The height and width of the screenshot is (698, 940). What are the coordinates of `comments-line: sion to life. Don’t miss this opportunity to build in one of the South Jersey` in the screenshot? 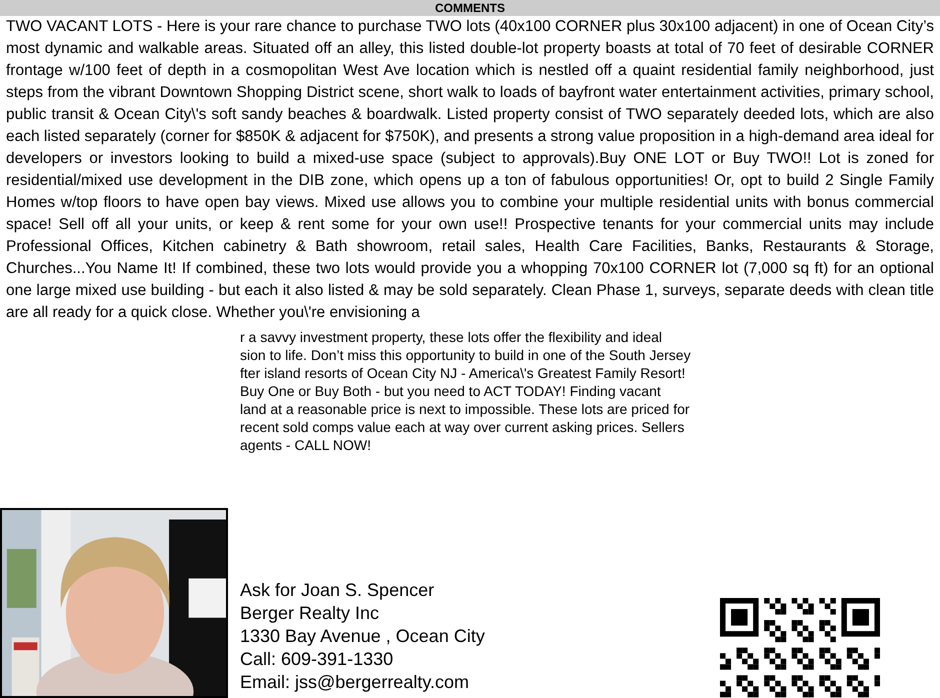 It's located at (466, 355).